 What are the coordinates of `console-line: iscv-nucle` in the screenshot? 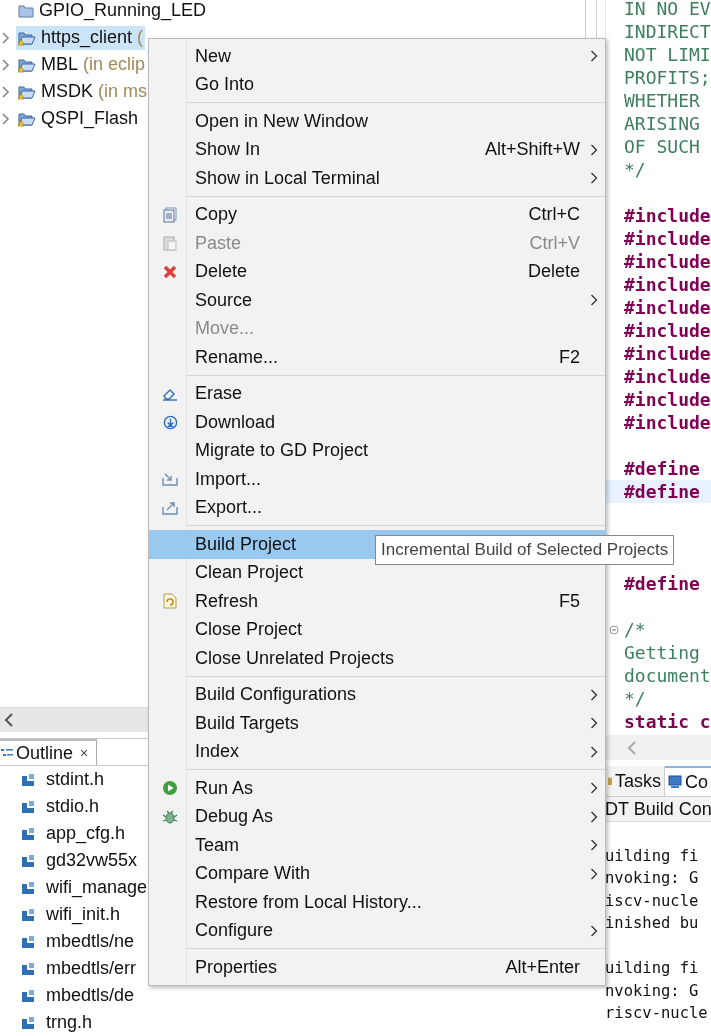 It's located at (652, 900).